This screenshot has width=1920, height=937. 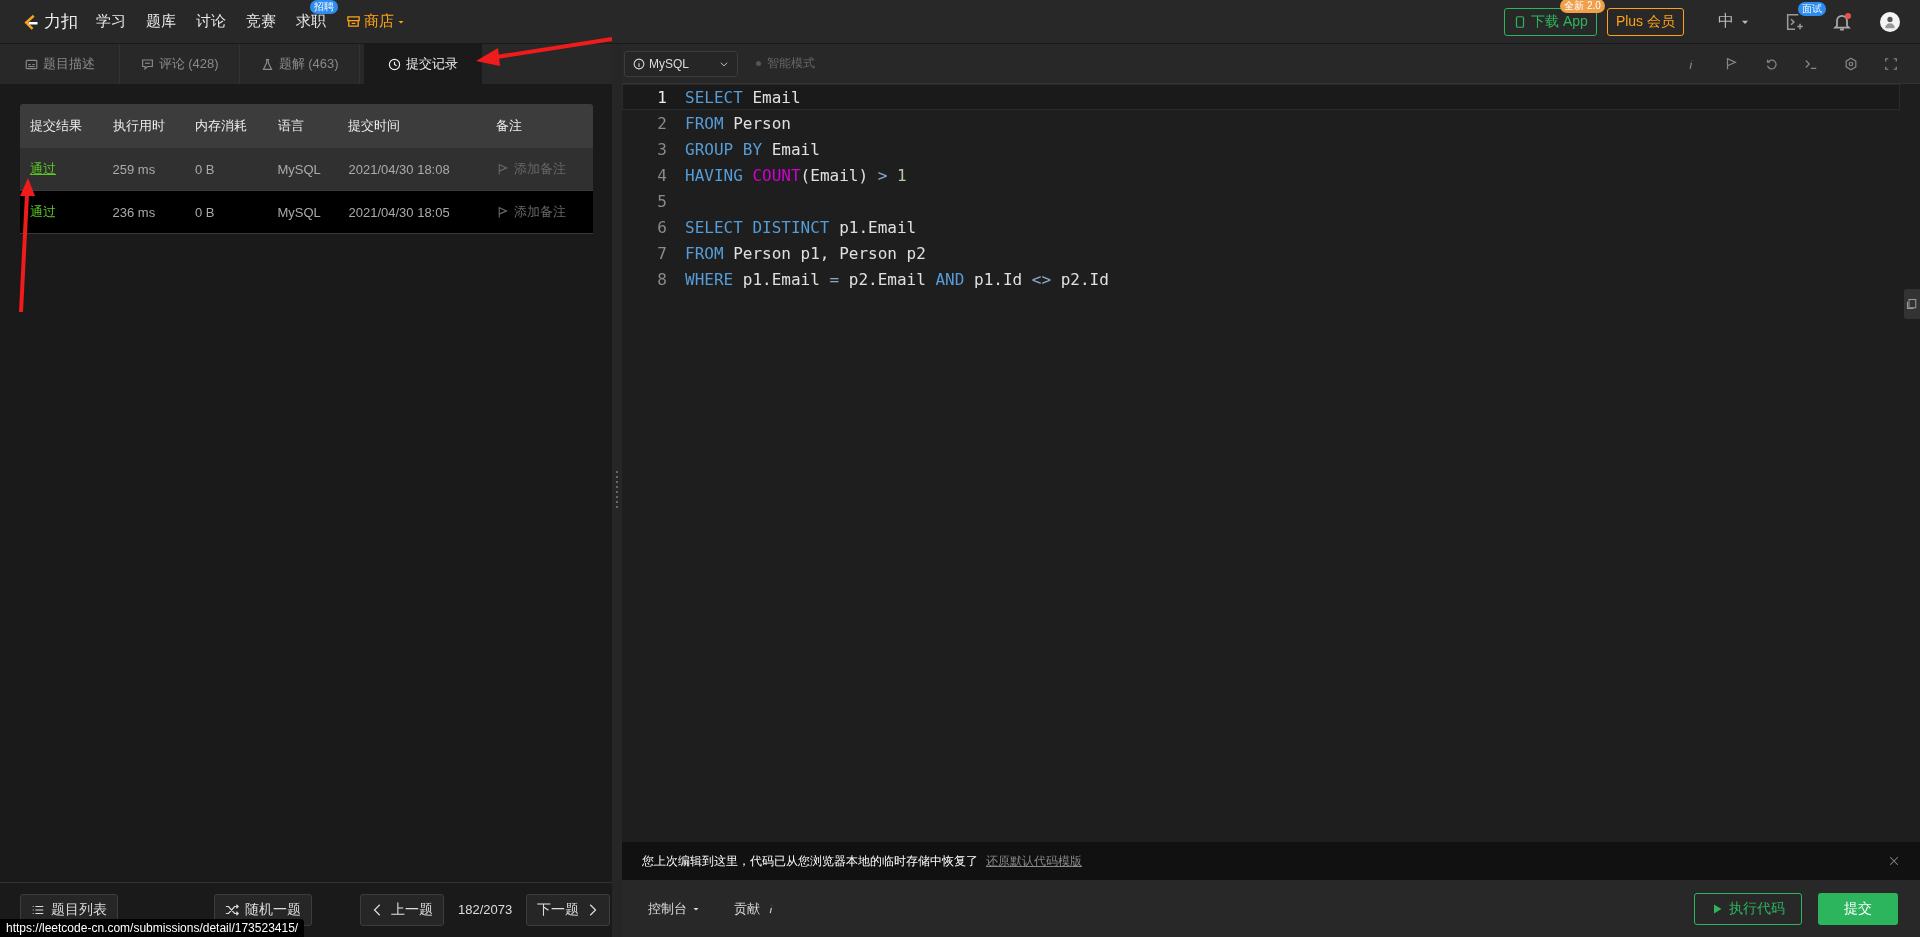 What do you see at coordinates (152, 928) in the screenshot?
I see `url-tooltip: https://leetcode-cn.com/submissions/detail/173523415/` at bounding box center [152, 928].